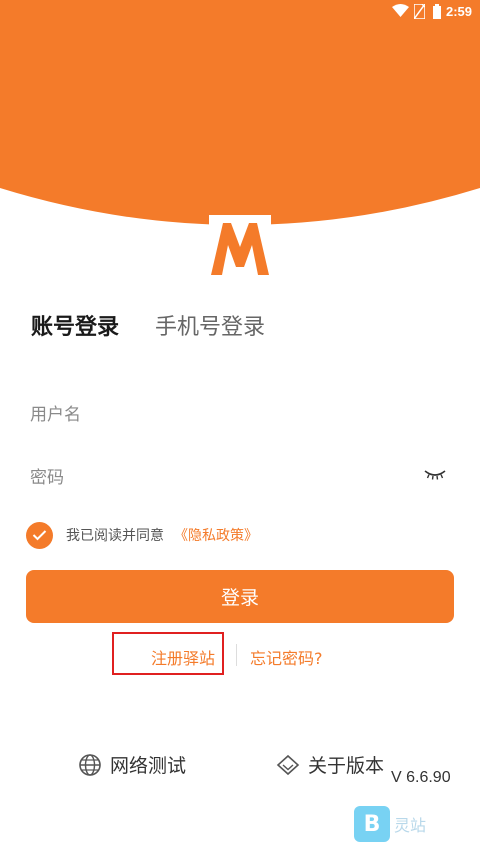 The image size is (480, 854). I want to click on globe-icon, so click(90, 764).